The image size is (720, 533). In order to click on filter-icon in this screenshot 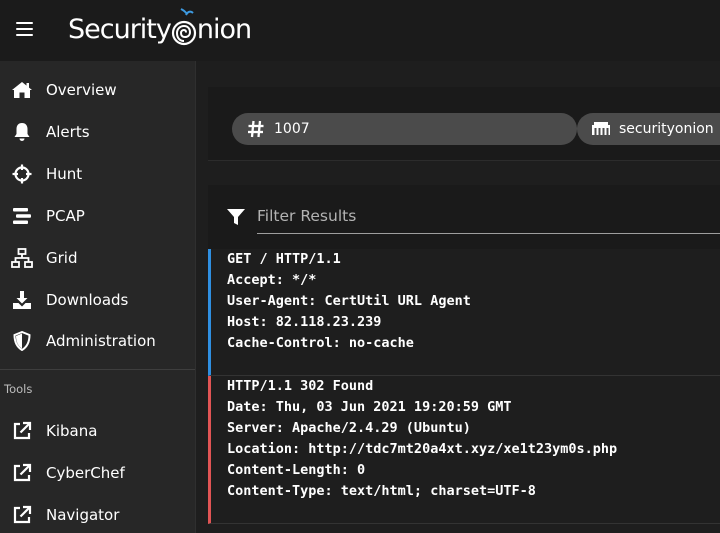, I will do `click(236, 217)`.